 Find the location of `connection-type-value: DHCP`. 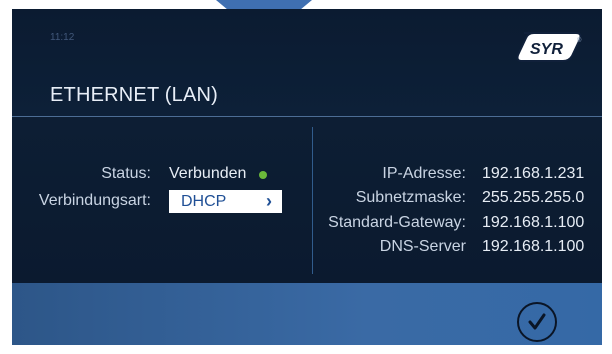

connection-type-value: DHCP is located at coordinates (204, 201).